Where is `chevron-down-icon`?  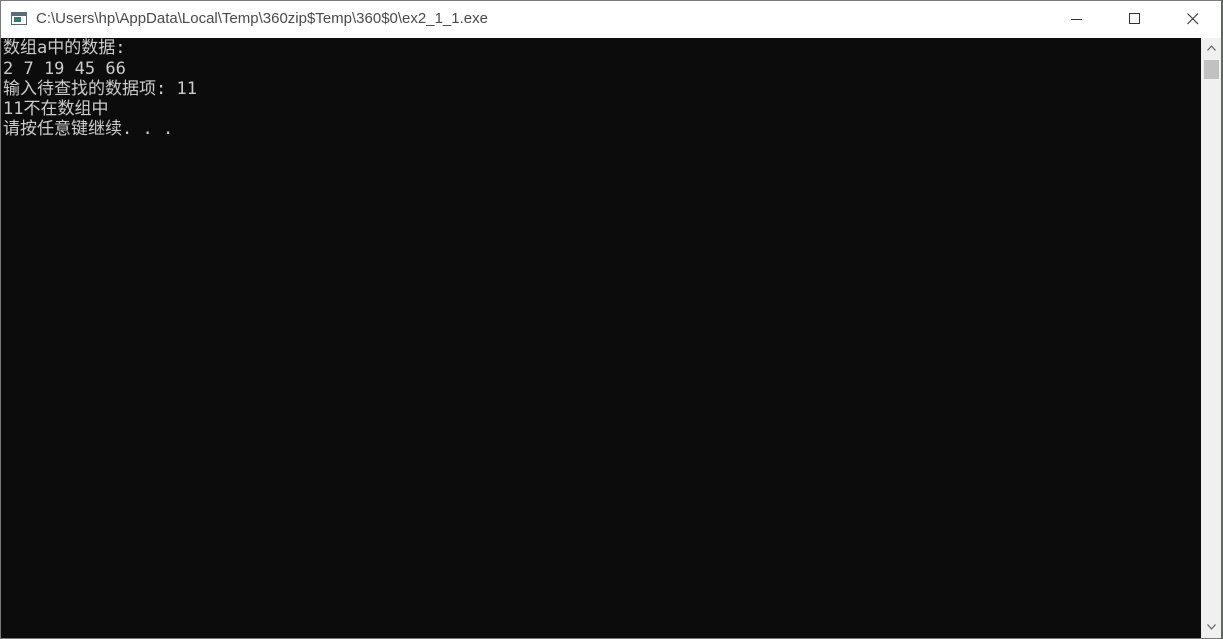
chevron-down-icon is located at coordinates (1211, 627).